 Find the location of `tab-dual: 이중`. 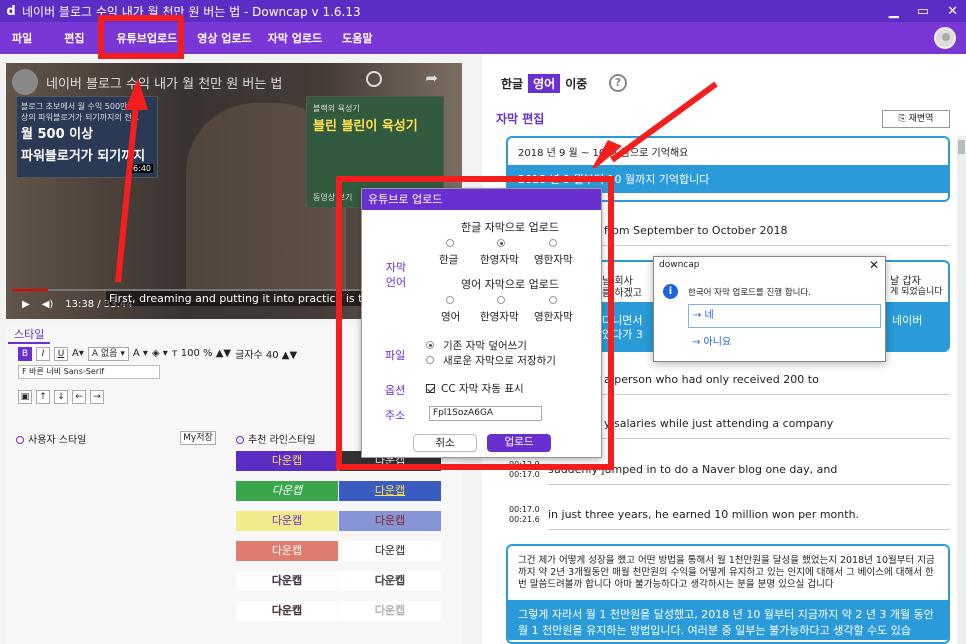

tab-dual: 이중 is located at coordinates (576, 83).